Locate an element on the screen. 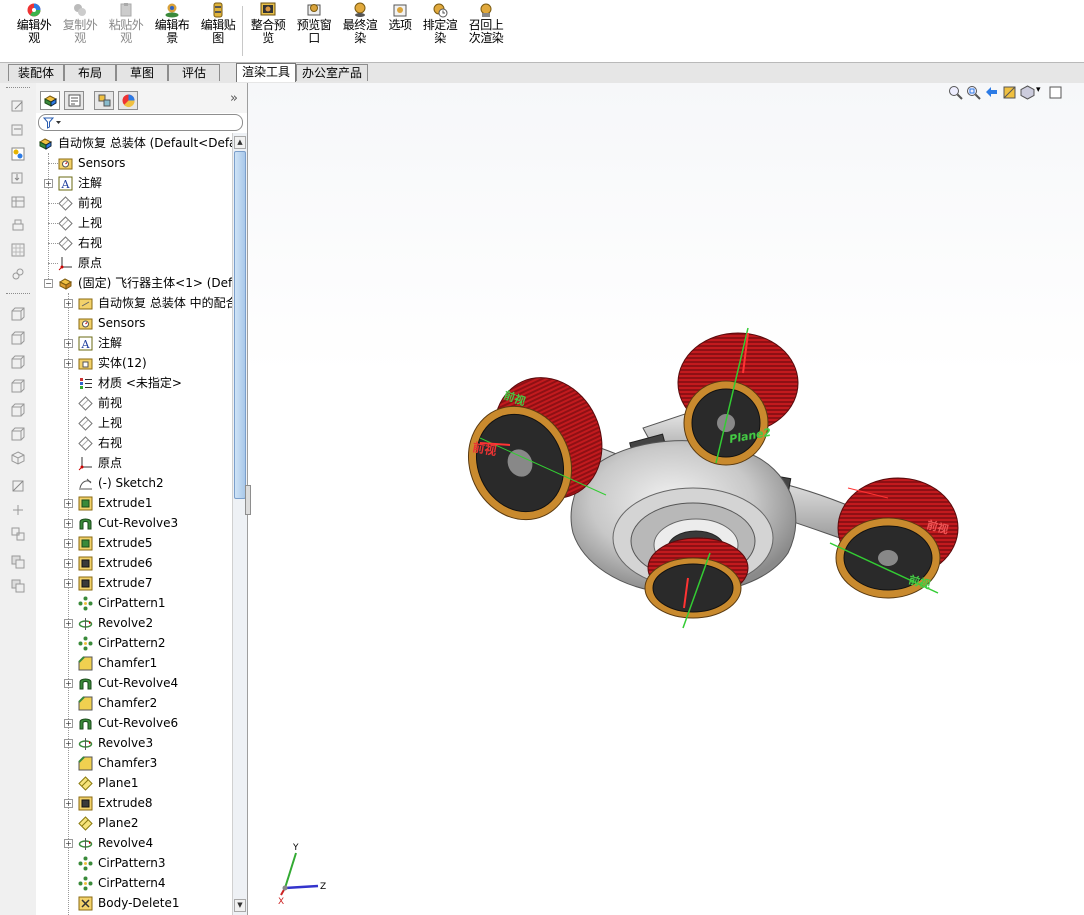 The width and height of the screenshot is (1084, 915). tree-filter-field is located at coordinates (140, 122).